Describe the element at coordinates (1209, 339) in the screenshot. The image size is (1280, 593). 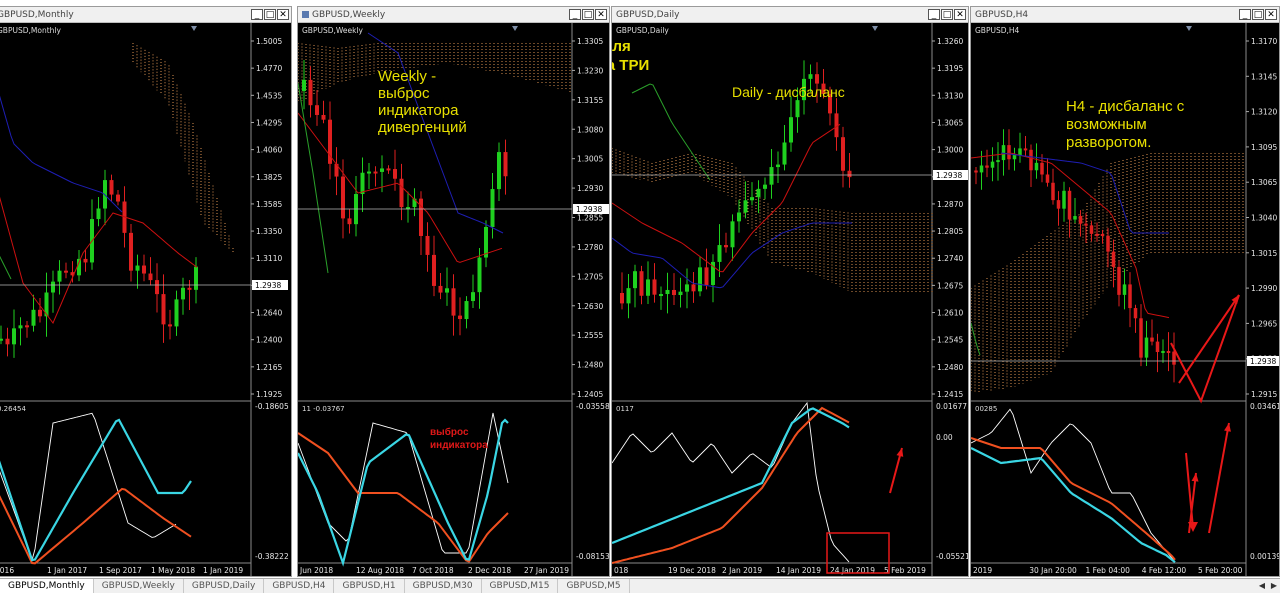
I see `arrow-line` at that location.